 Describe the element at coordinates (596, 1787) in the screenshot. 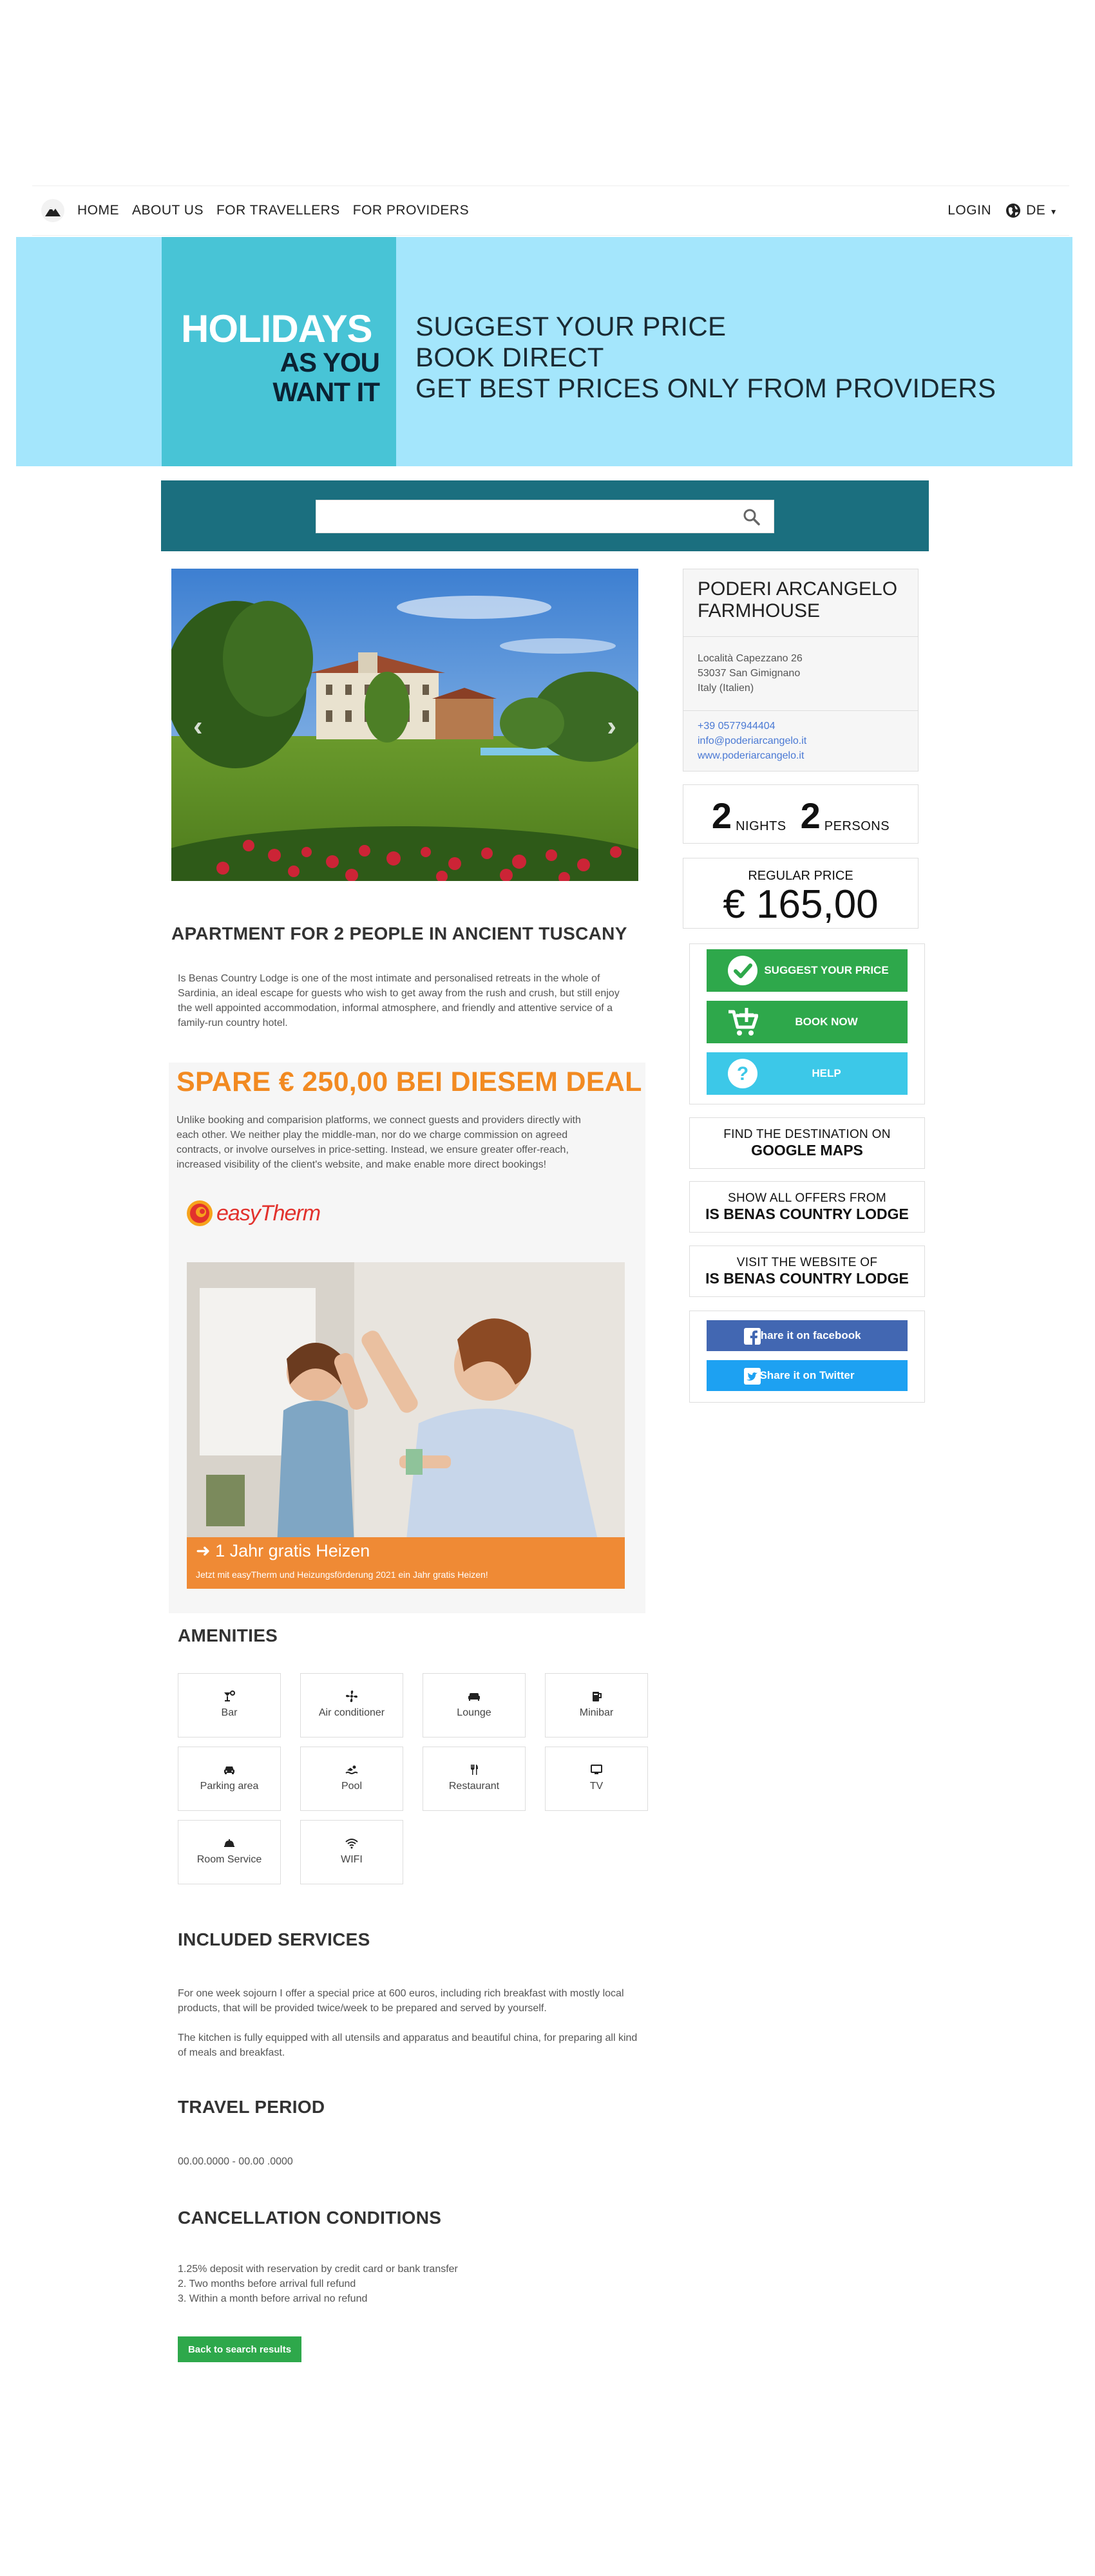

I see `amenity-tv-label: TV` at that location.